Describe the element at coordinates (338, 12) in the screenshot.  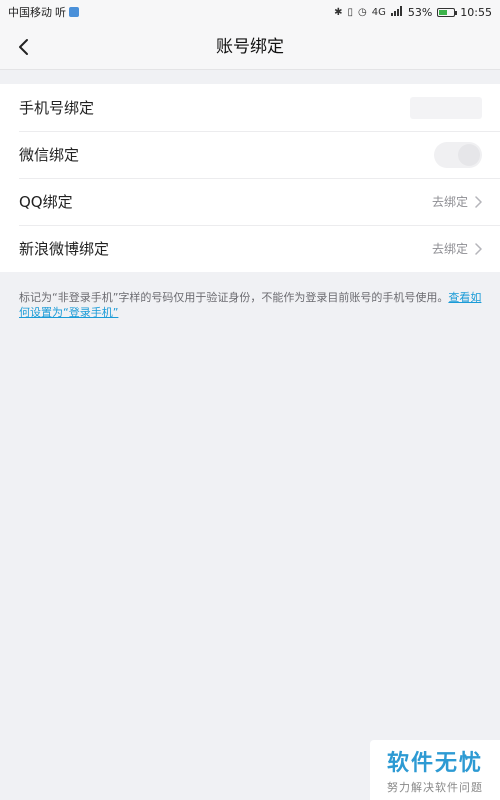
I see `bluetooth-icon: ✱` at that location.